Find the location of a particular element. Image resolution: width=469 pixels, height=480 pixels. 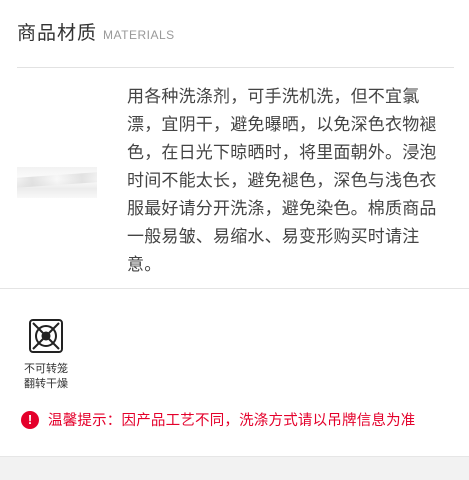

no-tumble-dry-icon is located at coordinates (46, 336).